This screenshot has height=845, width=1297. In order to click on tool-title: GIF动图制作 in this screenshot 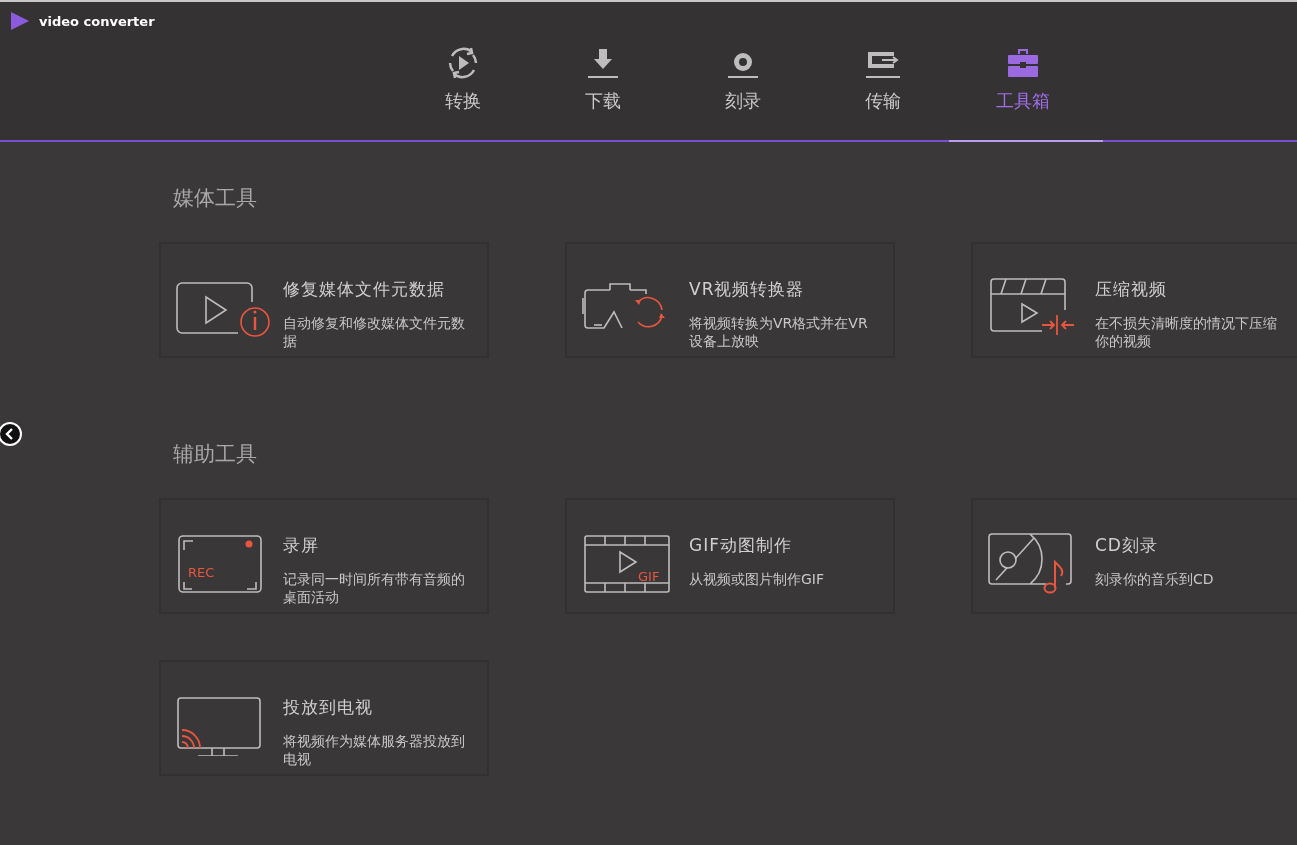, I will do `click(741, 545)`.